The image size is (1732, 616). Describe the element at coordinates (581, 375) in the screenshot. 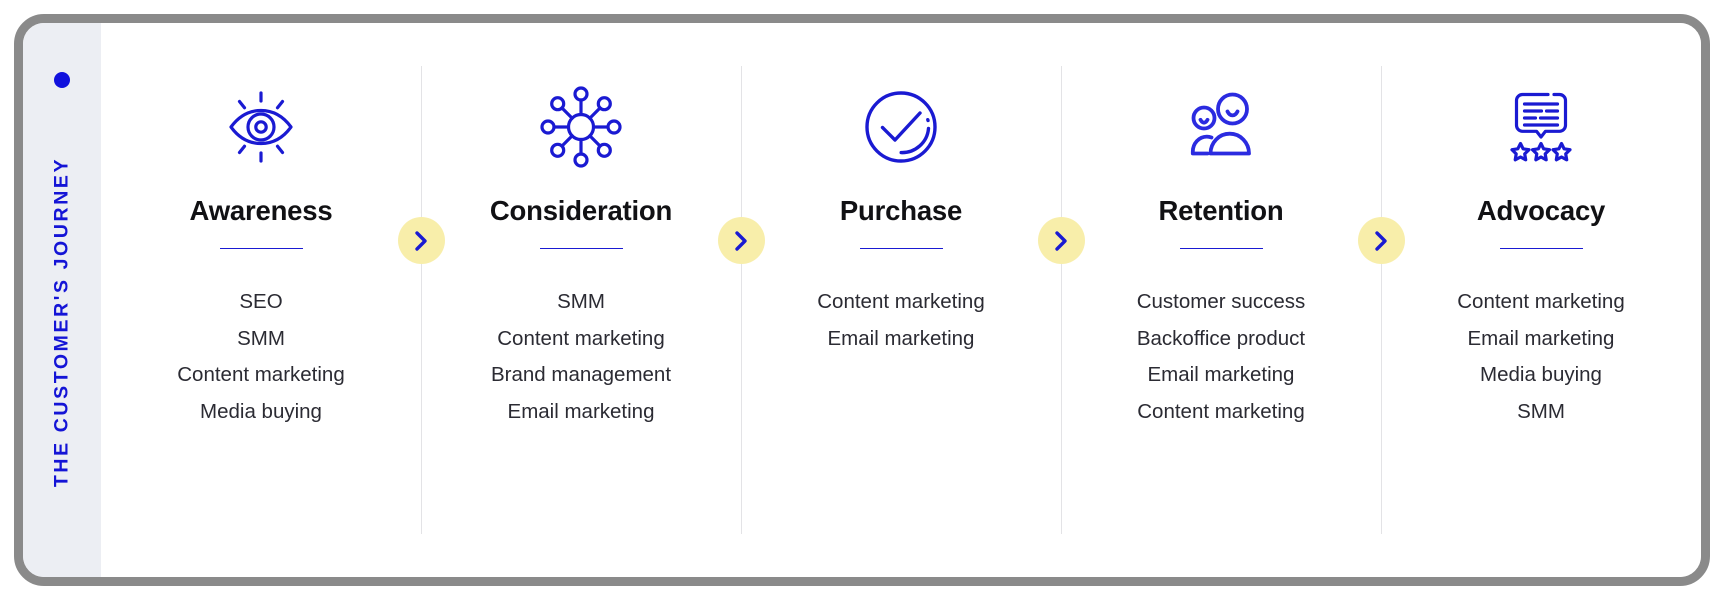

I see `list-item: Brand management` at that location.